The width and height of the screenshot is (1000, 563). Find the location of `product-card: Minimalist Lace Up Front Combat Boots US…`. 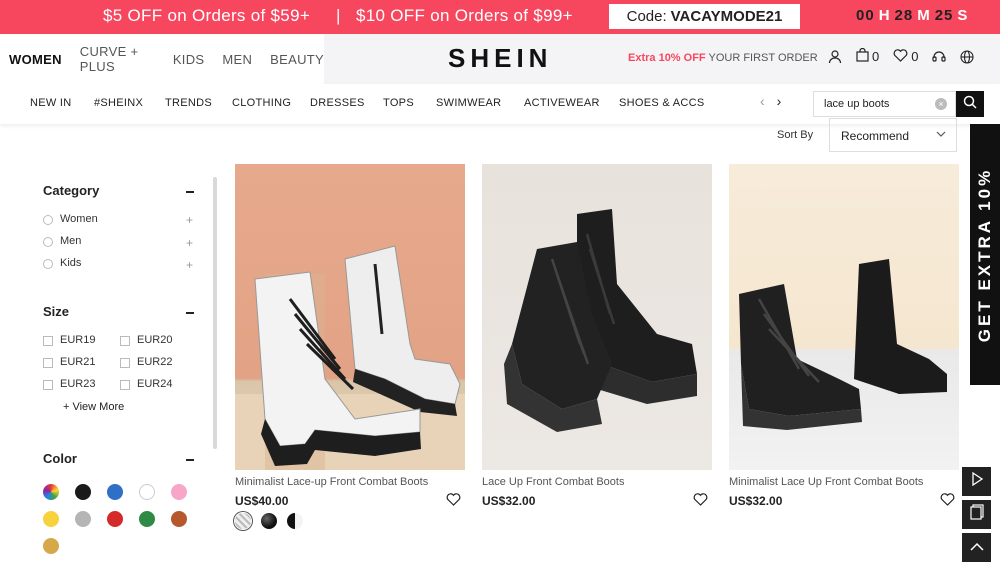

product-card: Minimalist Lace Up Front Combat Boots US… is located at coordinates (844, 336).